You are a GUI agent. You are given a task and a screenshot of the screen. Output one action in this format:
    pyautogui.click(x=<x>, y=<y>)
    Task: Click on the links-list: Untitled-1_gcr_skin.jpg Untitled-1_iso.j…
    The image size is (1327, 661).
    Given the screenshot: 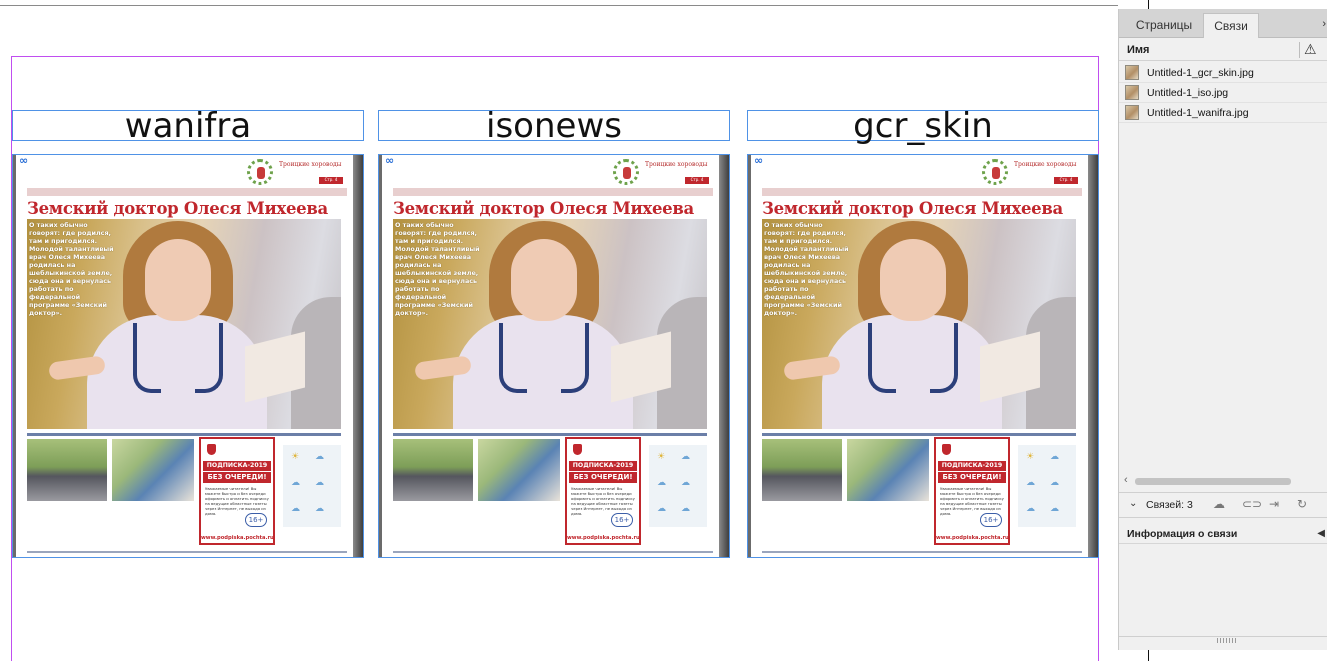 What is the action you would take?
    pyautogui.click(x=1223, y=93)
    